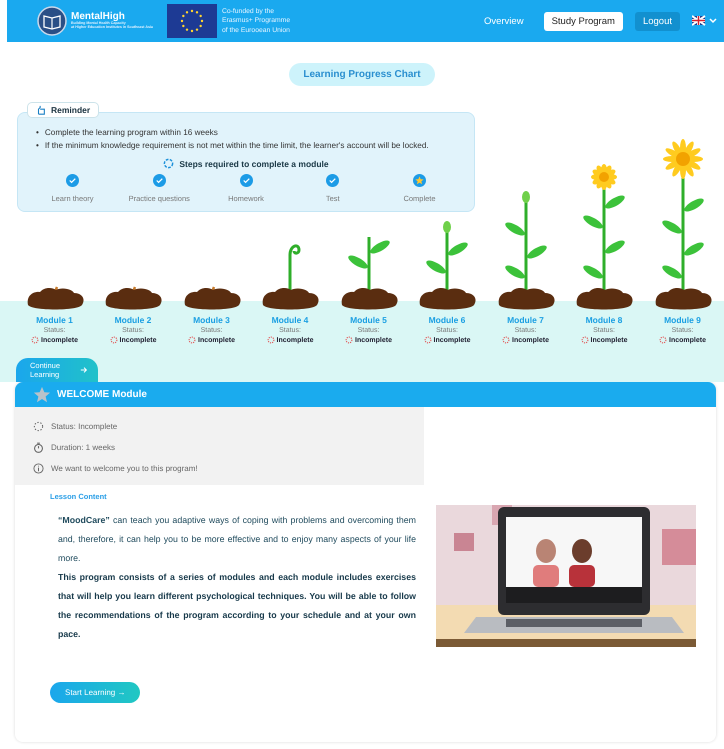  What do you see at coordinates (504, 21) in the screenshot?
I see `nav-link: Overview` at bounding box center [504, 21].